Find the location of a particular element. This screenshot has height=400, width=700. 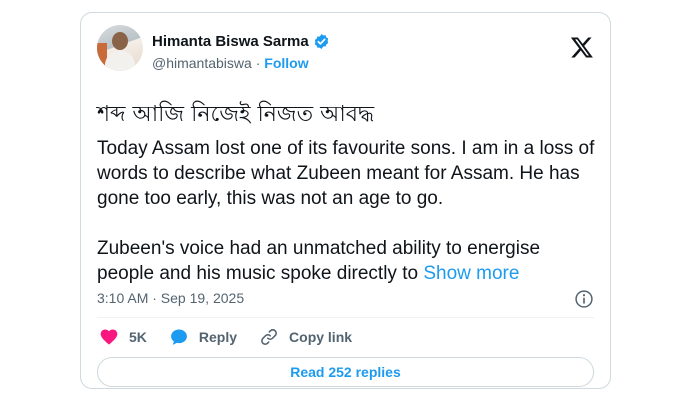

copy-link-button: Copy link is located at coordinates (305, 337).